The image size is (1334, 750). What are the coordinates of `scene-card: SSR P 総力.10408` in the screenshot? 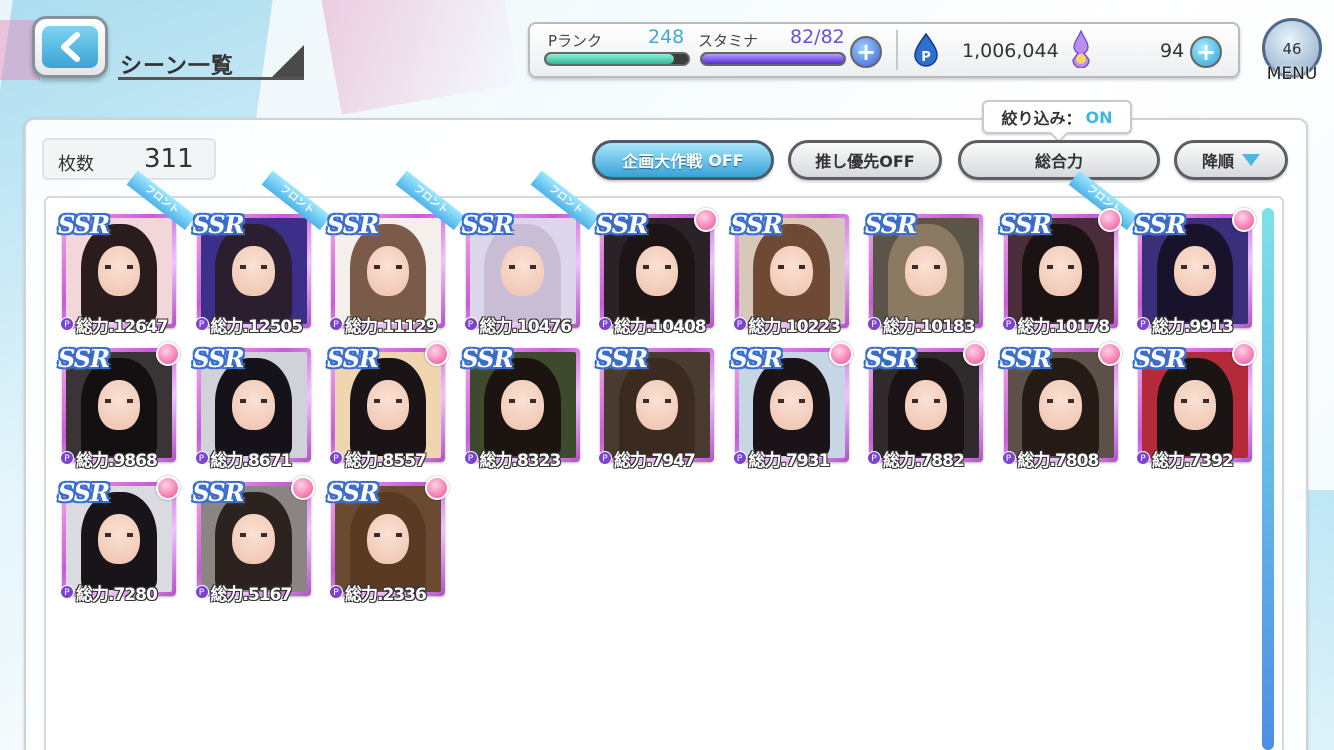 It's located at (657, 272).